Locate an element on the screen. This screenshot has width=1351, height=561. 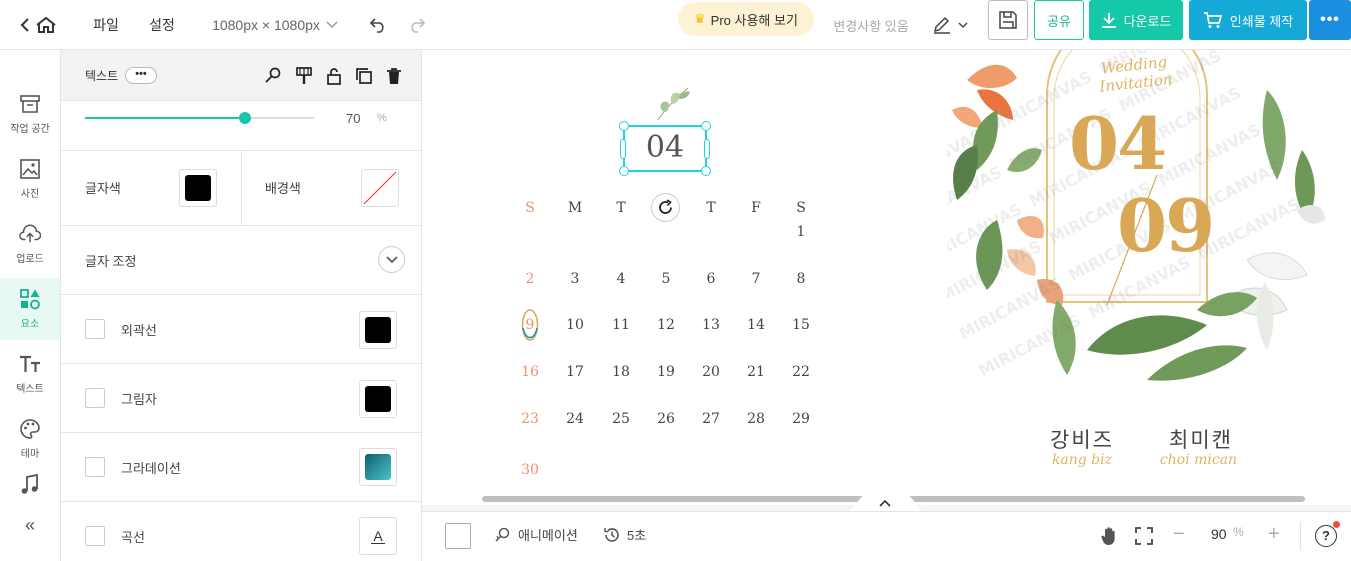
sidebar-label: 작업 공간 is located at coordinates (30, 129).